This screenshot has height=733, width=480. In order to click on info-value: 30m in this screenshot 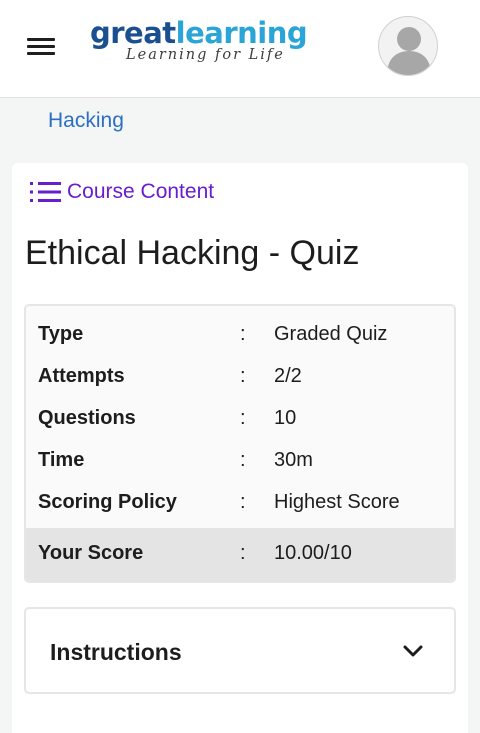, I will do `click(293, 460)`.